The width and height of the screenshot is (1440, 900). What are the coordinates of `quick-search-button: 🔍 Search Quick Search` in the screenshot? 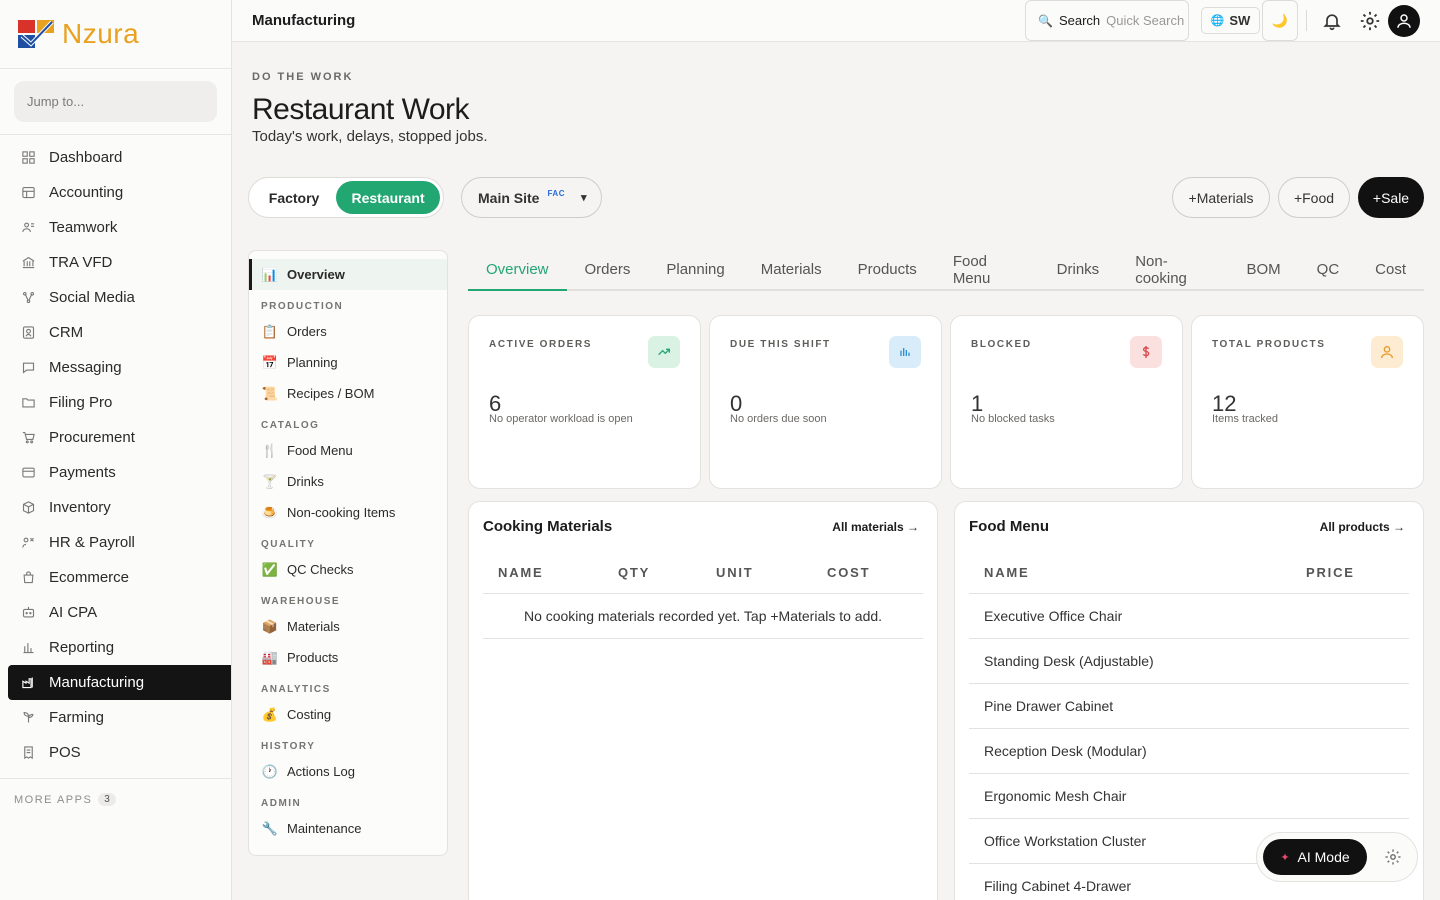 It's located at (1107, 20).